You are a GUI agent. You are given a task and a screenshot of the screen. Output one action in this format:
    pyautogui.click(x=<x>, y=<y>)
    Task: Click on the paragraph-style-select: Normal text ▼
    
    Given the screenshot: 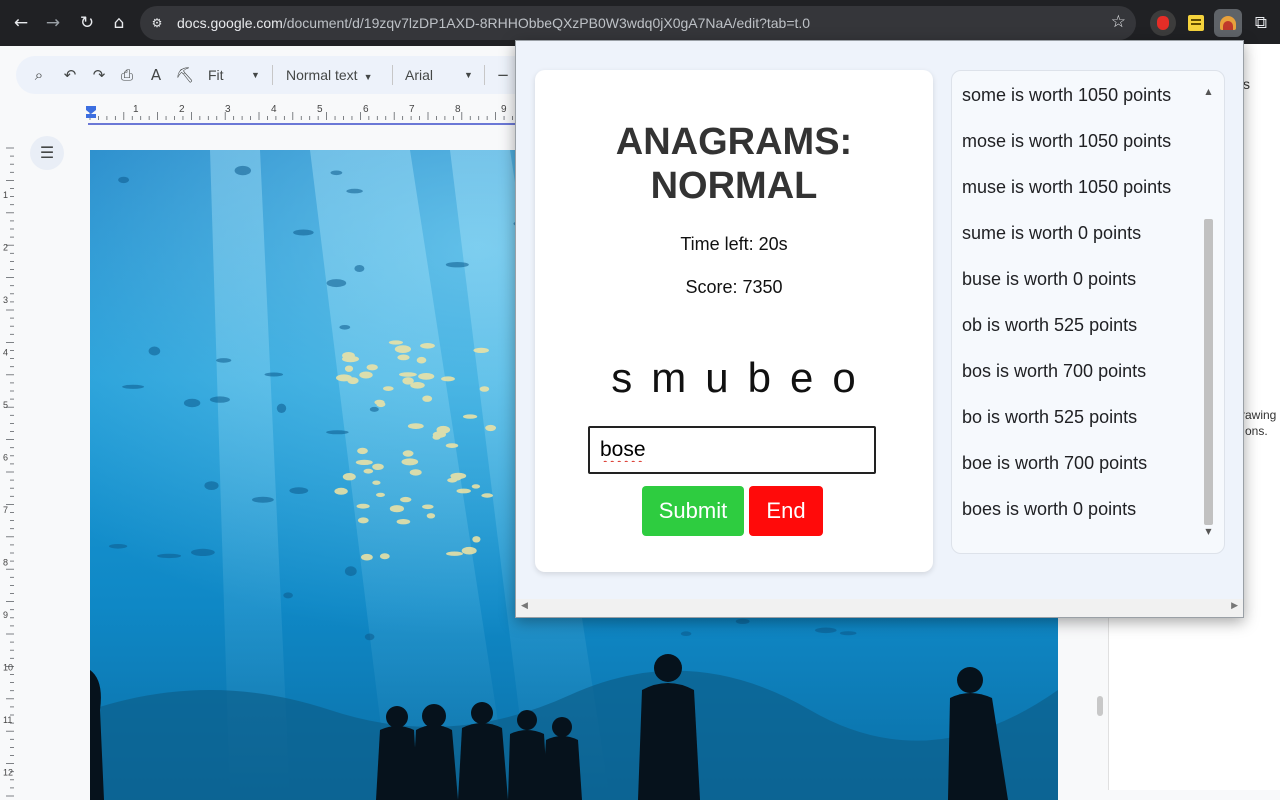 What is the action you would take?
    pyautogui.click(x=329, y=75)
    